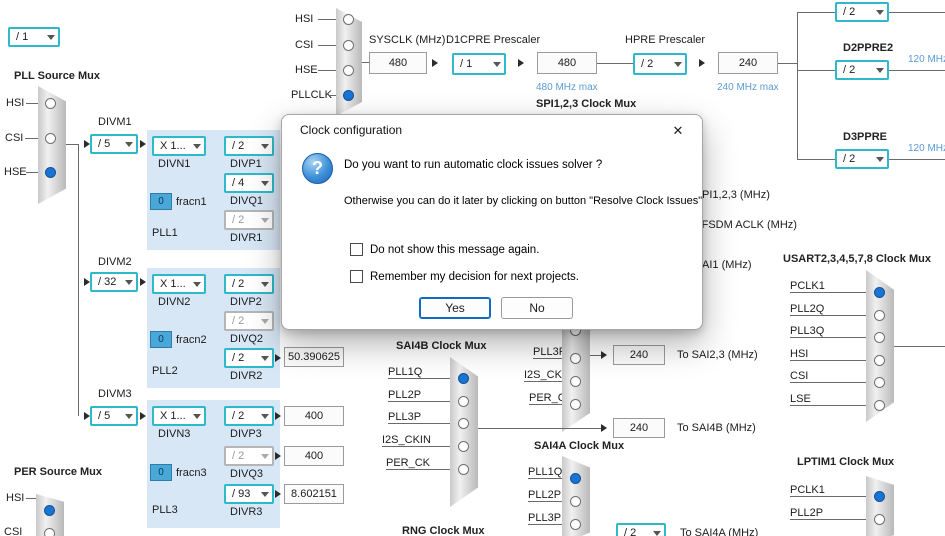  Describe the element at coordinates (405, 395) in the screenshot. I see `sai4b-pll2p-label: PLL2P` at that location.